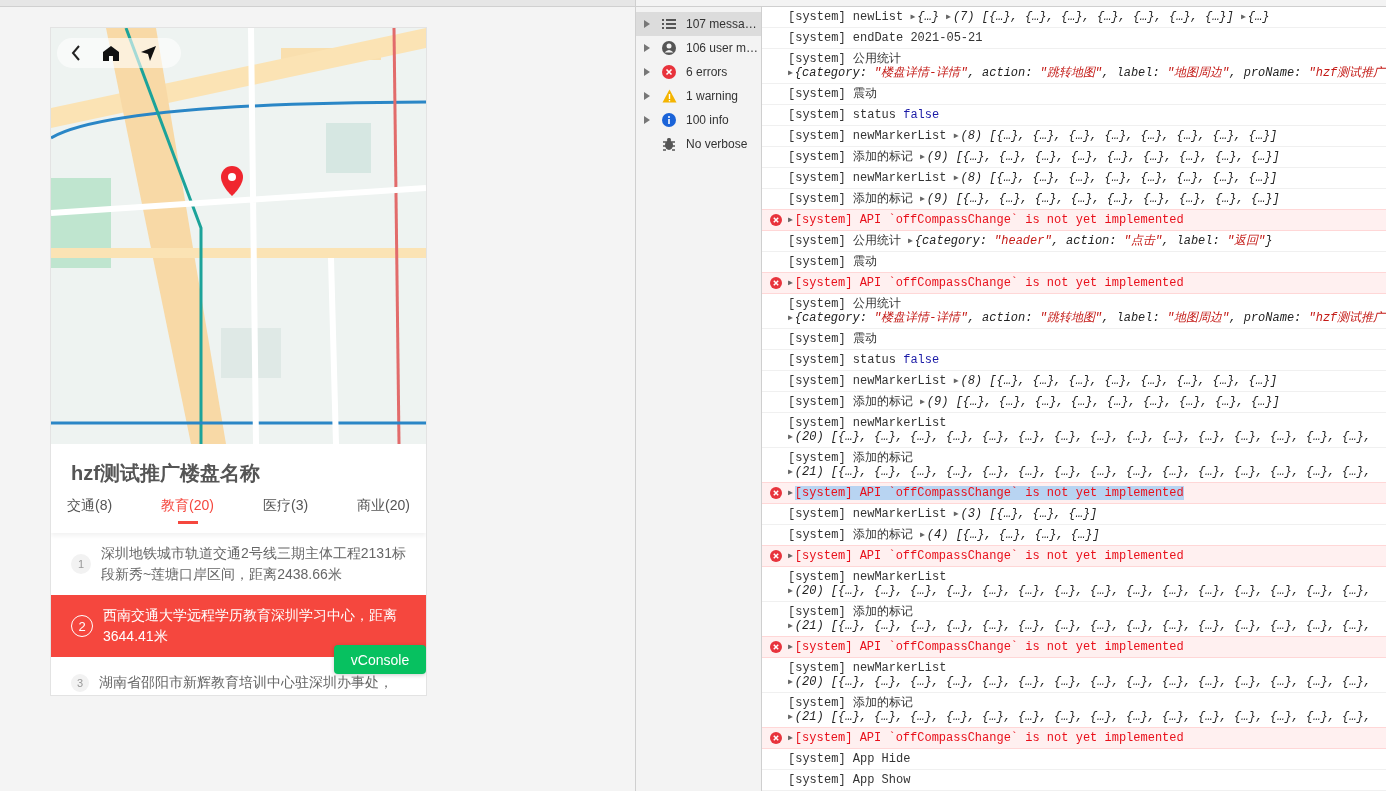  I want to click on navigation-arrow-icon, so click(148, 53).